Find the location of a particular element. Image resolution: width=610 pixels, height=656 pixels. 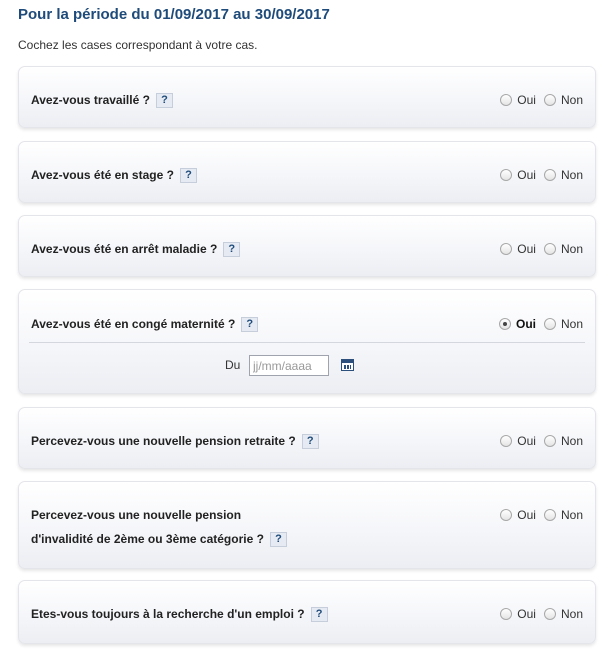

question-card-travaille: Avez-vous travaillé ?? Oui Non is located at coordinates (307, 97).